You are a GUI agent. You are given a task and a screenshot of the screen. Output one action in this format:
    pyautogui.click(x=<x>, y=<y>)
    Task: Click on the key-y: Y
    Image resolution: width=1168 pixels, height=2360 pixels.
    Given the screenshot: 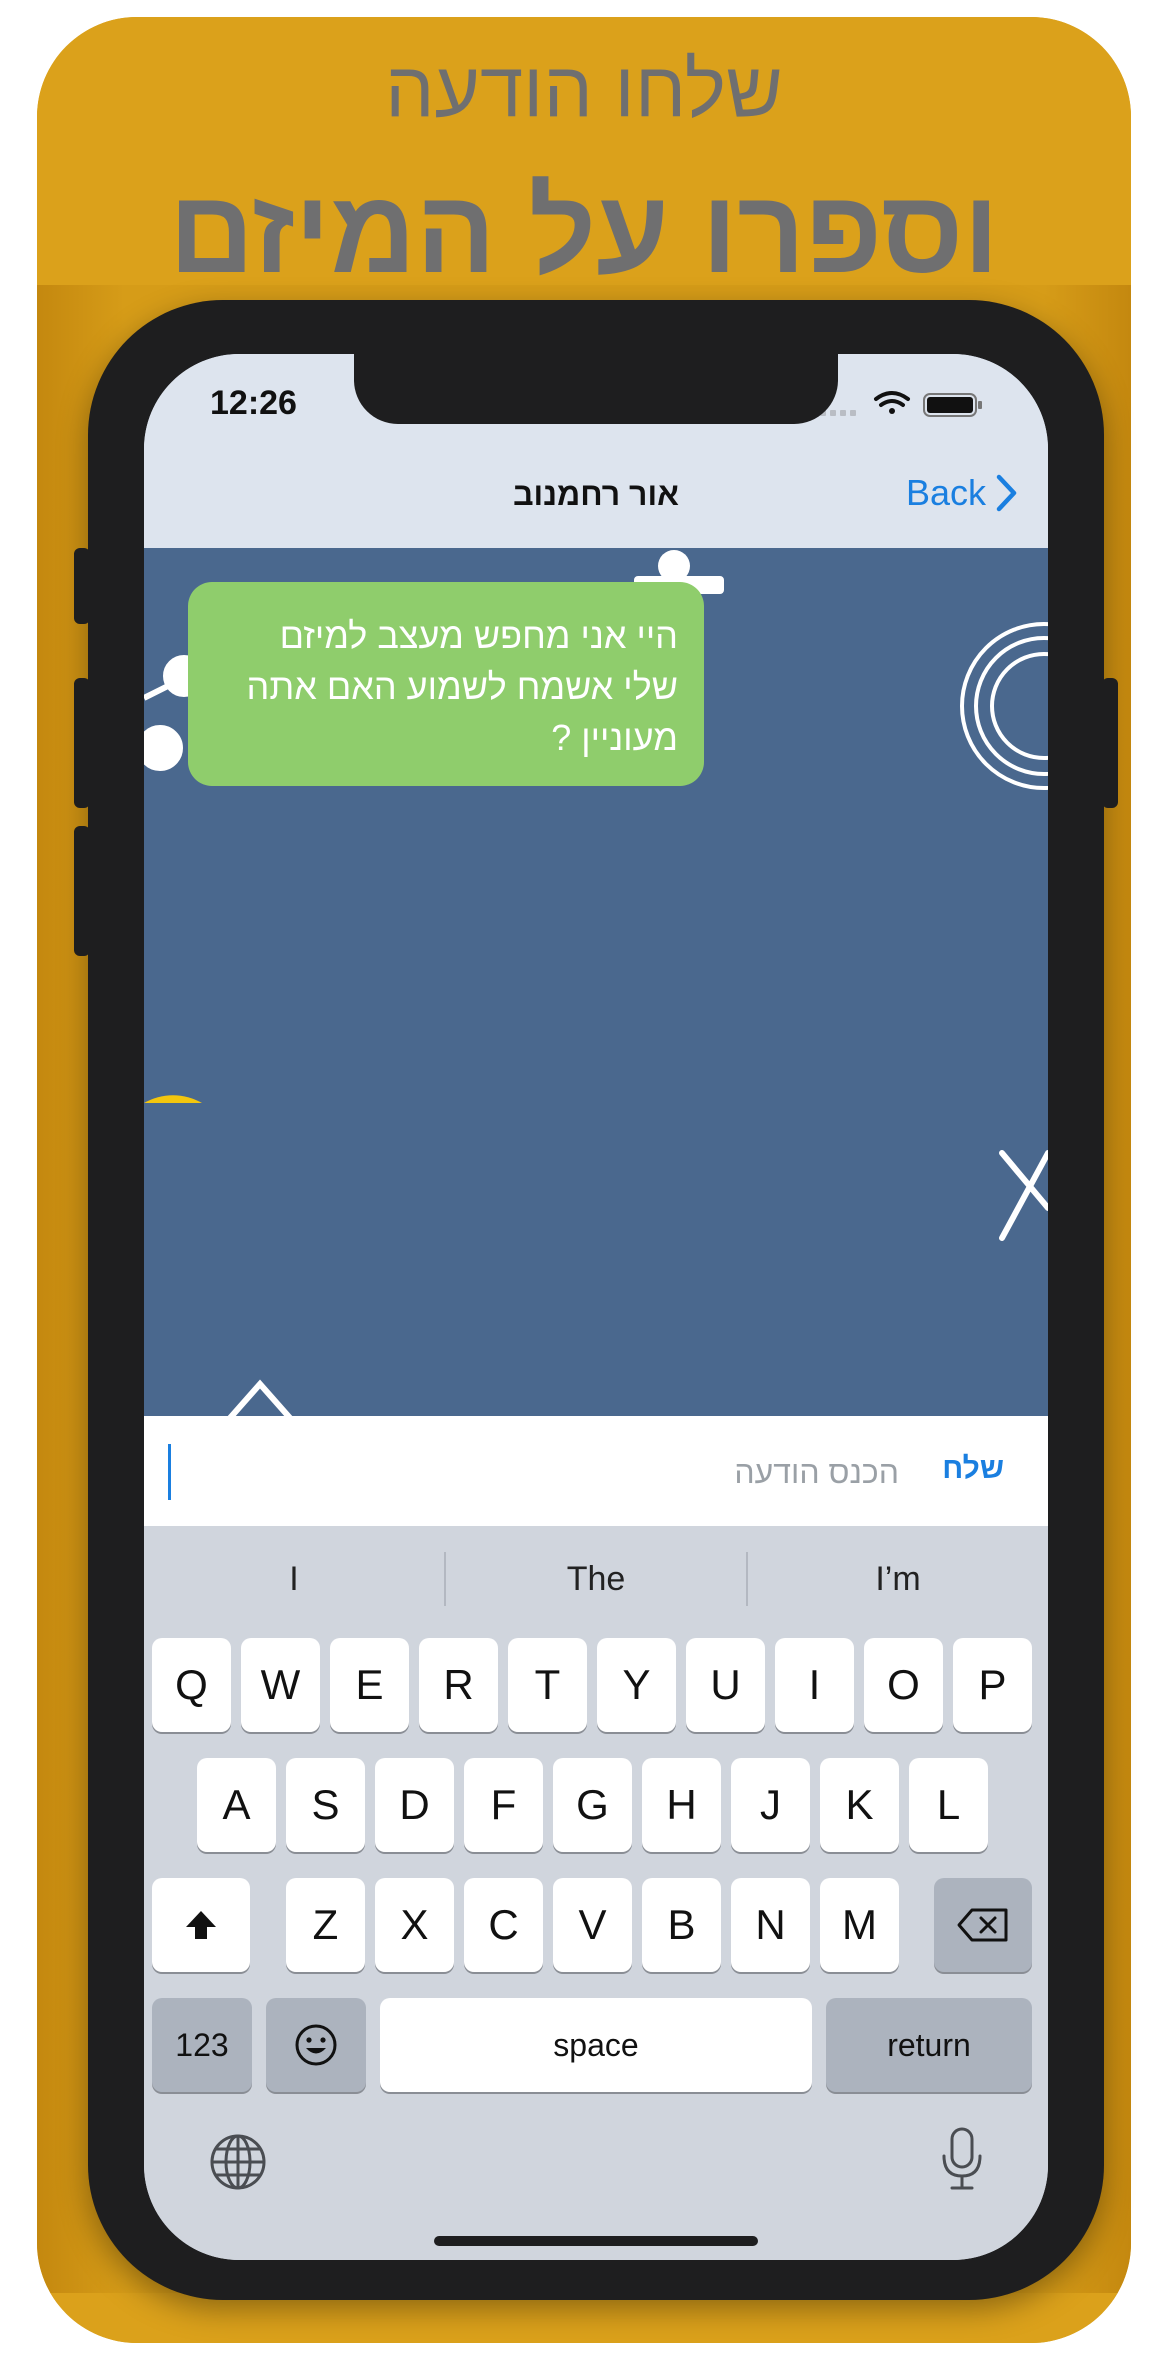 What is the action you would take?
    pyautogui.click(x=636, y=1685)
    